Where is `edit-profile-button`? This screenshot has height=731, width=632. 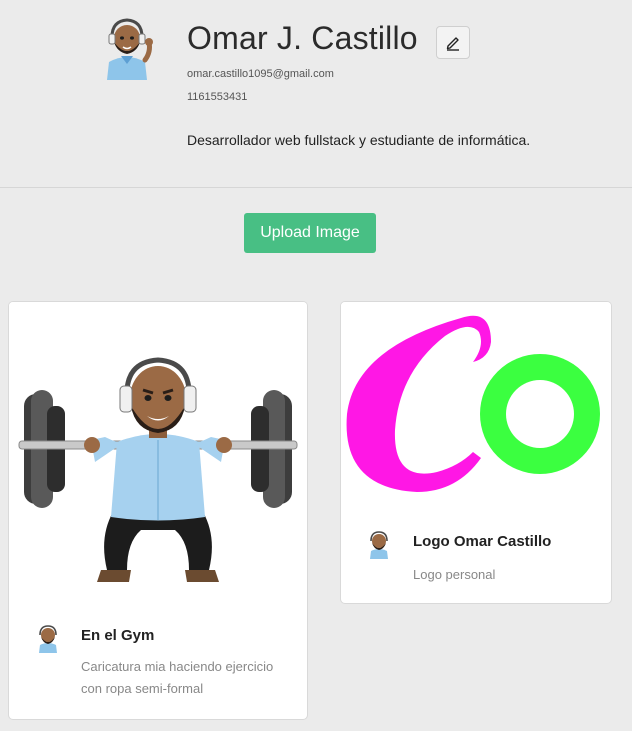
edit-profile-button is located at coordinates (453, 42).